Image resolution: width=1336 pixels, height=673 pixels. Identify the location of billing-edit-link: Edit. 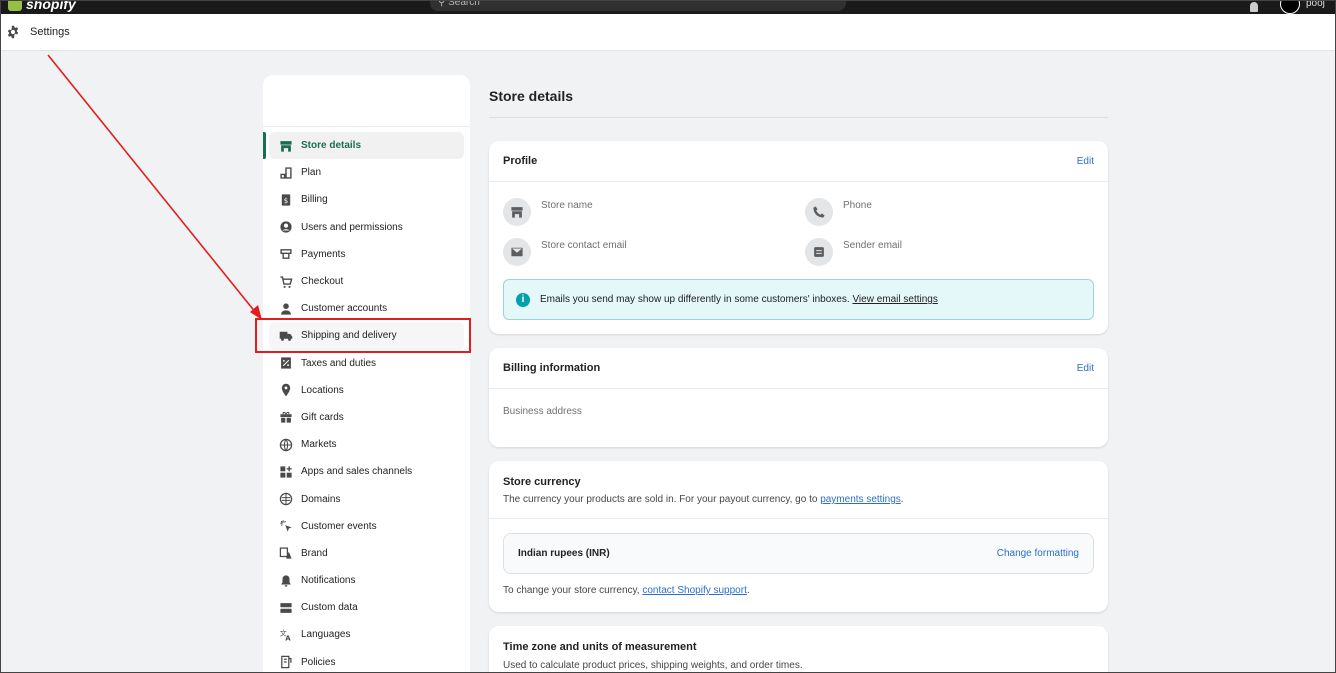
(1085, 368).